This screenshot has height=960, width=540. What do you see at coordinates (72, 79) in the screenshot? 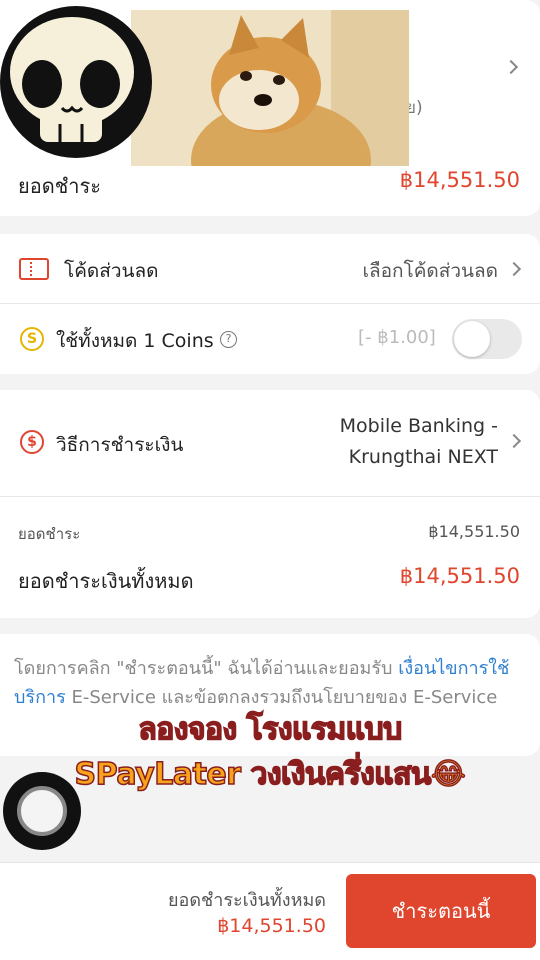
I see `skull-icon` at bounding box center [72, 79].